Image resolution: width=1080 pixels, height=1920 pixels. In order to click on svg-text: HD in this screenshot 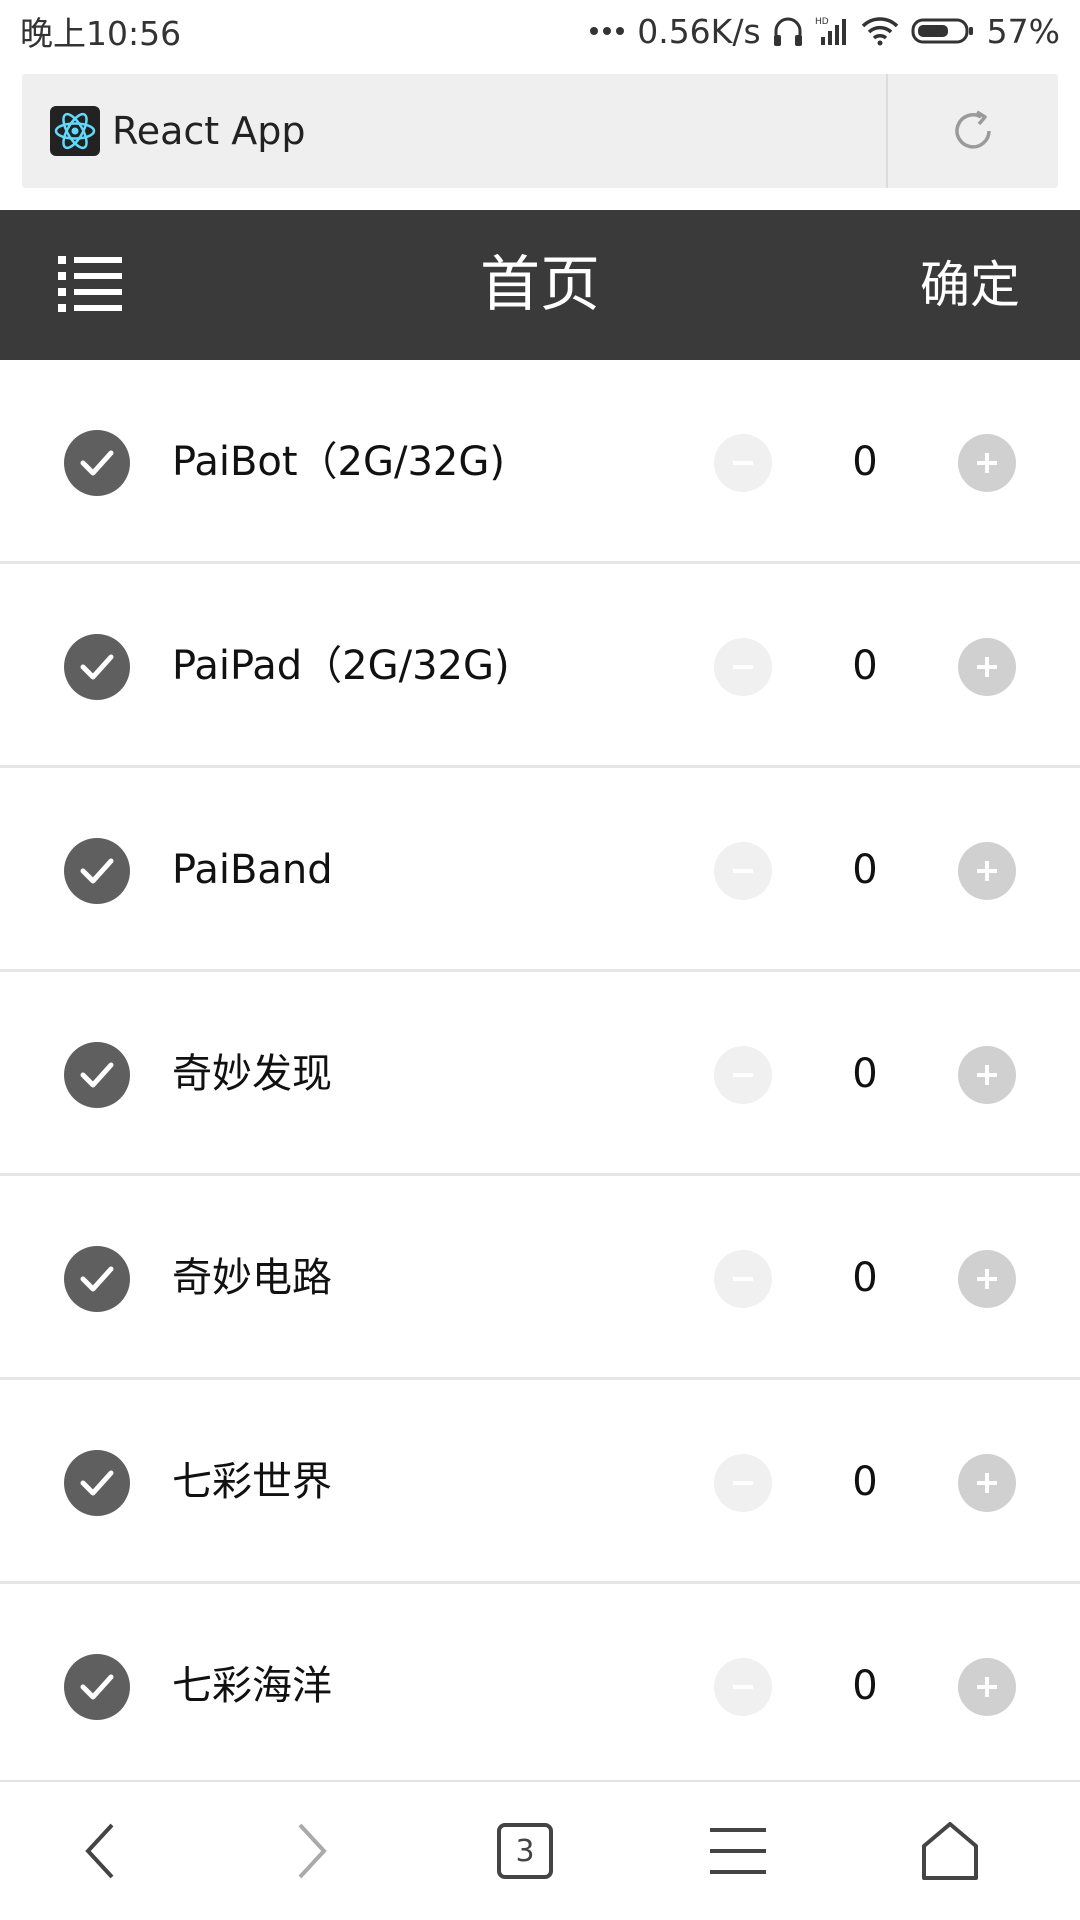, I will do `click(822, 22)`.